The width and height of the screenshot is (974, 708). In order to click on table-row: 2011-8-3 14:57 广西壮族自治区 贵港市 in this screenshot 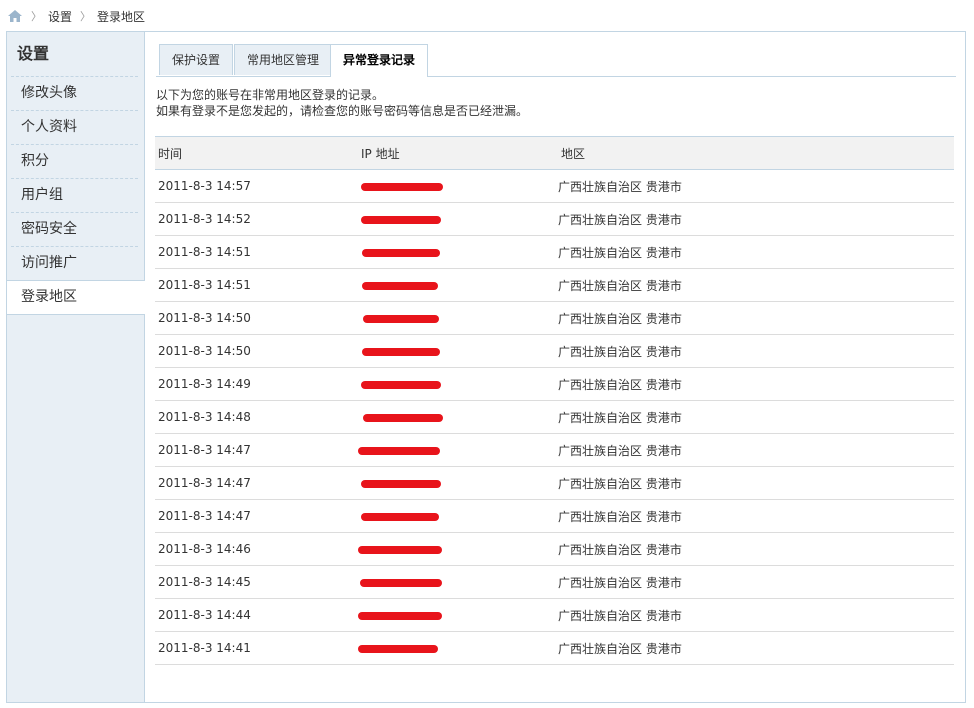, I will do `click(554, 186)`.